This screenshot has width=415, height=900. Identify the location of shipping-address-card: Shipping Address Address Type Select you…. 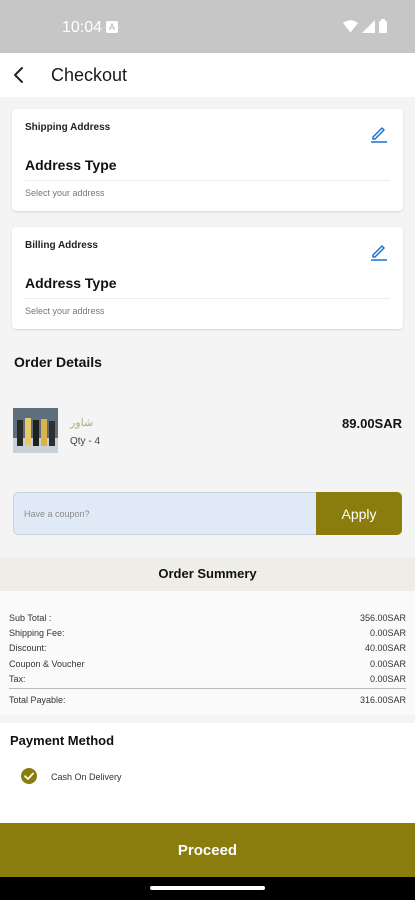
(207, 160).